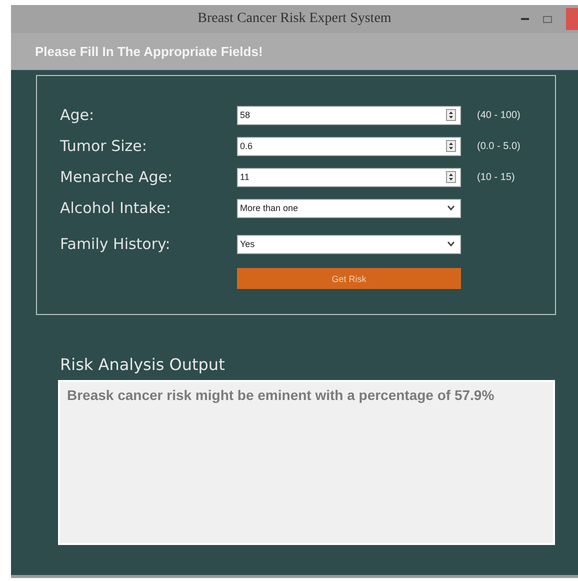 The width and height of the screenshot is (578, 581). Describe the element at coordinates (78, 115) in the screenshot. I see `field-label: Age:` at that location.